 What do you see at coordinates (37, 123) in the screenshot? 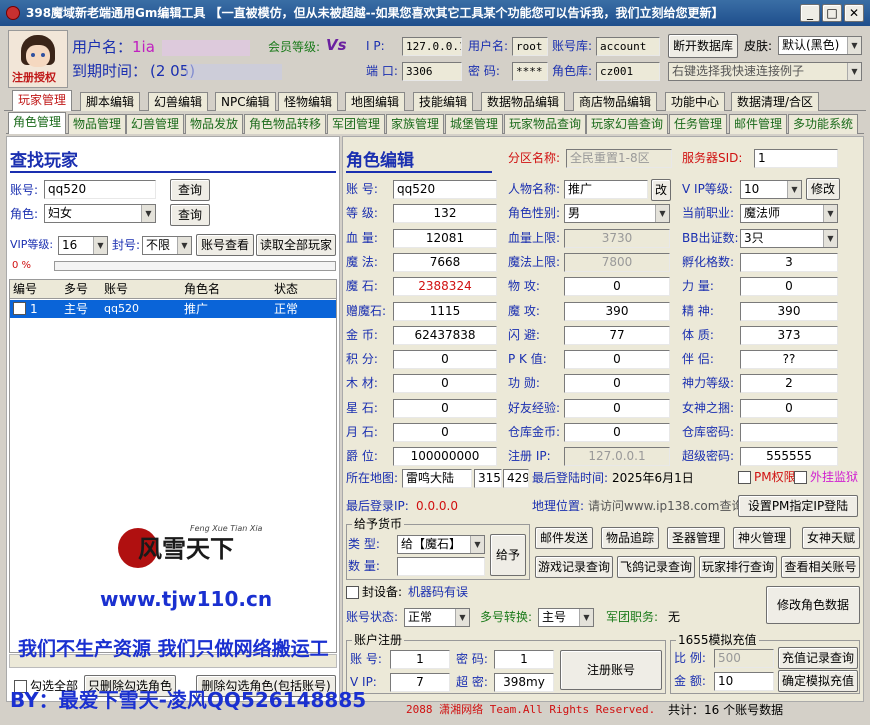
I see `tab-role: 角色管理` at bounding box center [37, 123].